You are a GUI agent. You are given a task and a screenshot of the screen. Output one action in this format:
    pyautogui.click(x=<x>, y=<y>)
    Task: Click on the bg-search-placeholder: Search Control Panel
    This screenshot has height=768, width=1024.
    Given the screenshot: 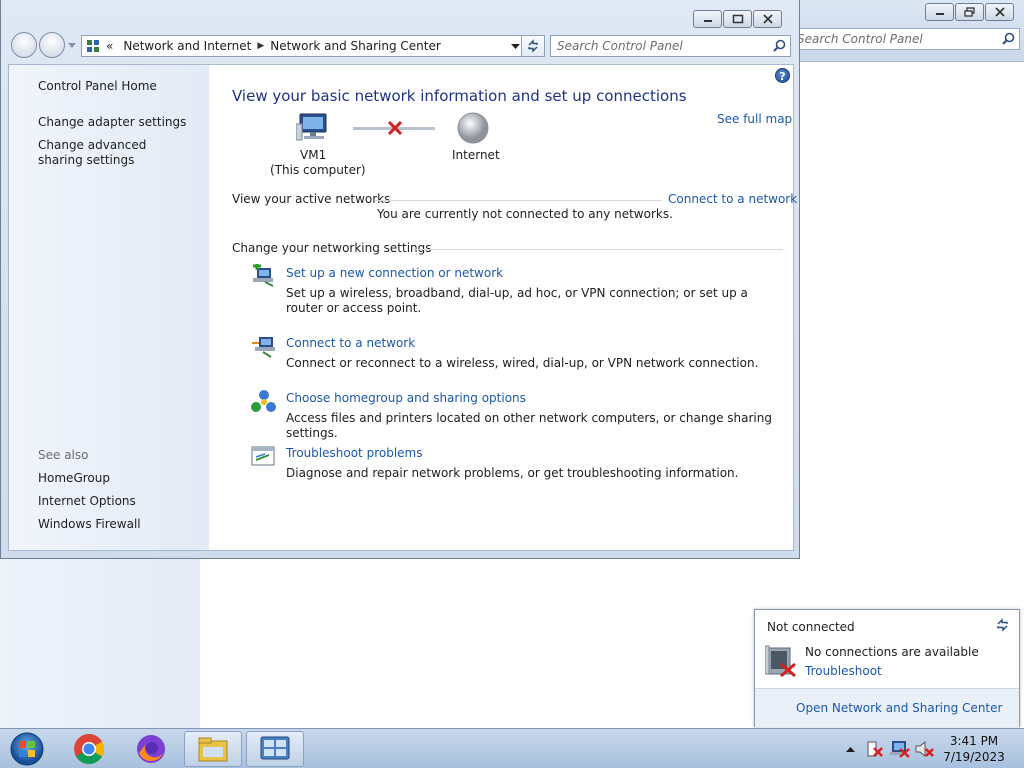 What is the action you would take?
    pyautogui.click(x=860, y=39)
    